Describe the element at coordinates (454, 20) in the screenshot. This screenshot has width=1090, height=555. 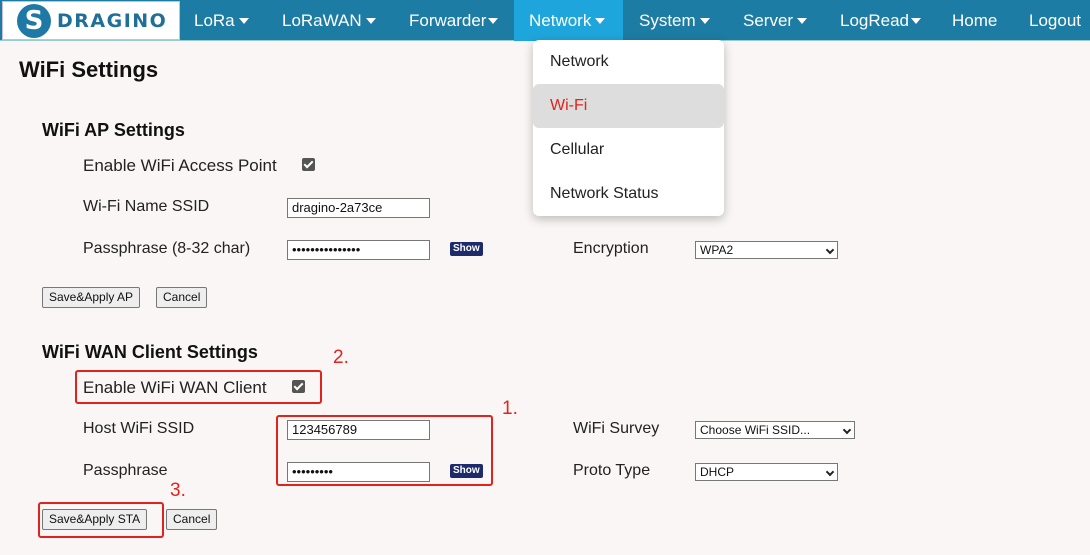
I see `nav-forwarder: Forwarder` at that location.